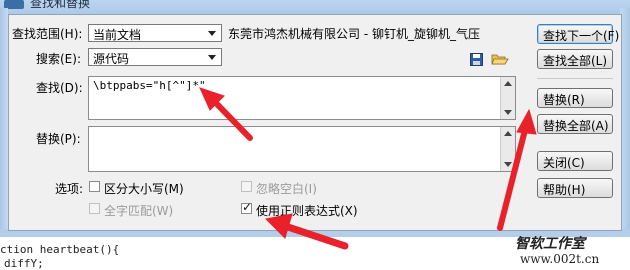 The width and height of the screenshot is (630, 270). What do you see at coordinates (60, 5) in the screenshot?
I see `window-title: 查找和替换` at bounding box center [60, 5].